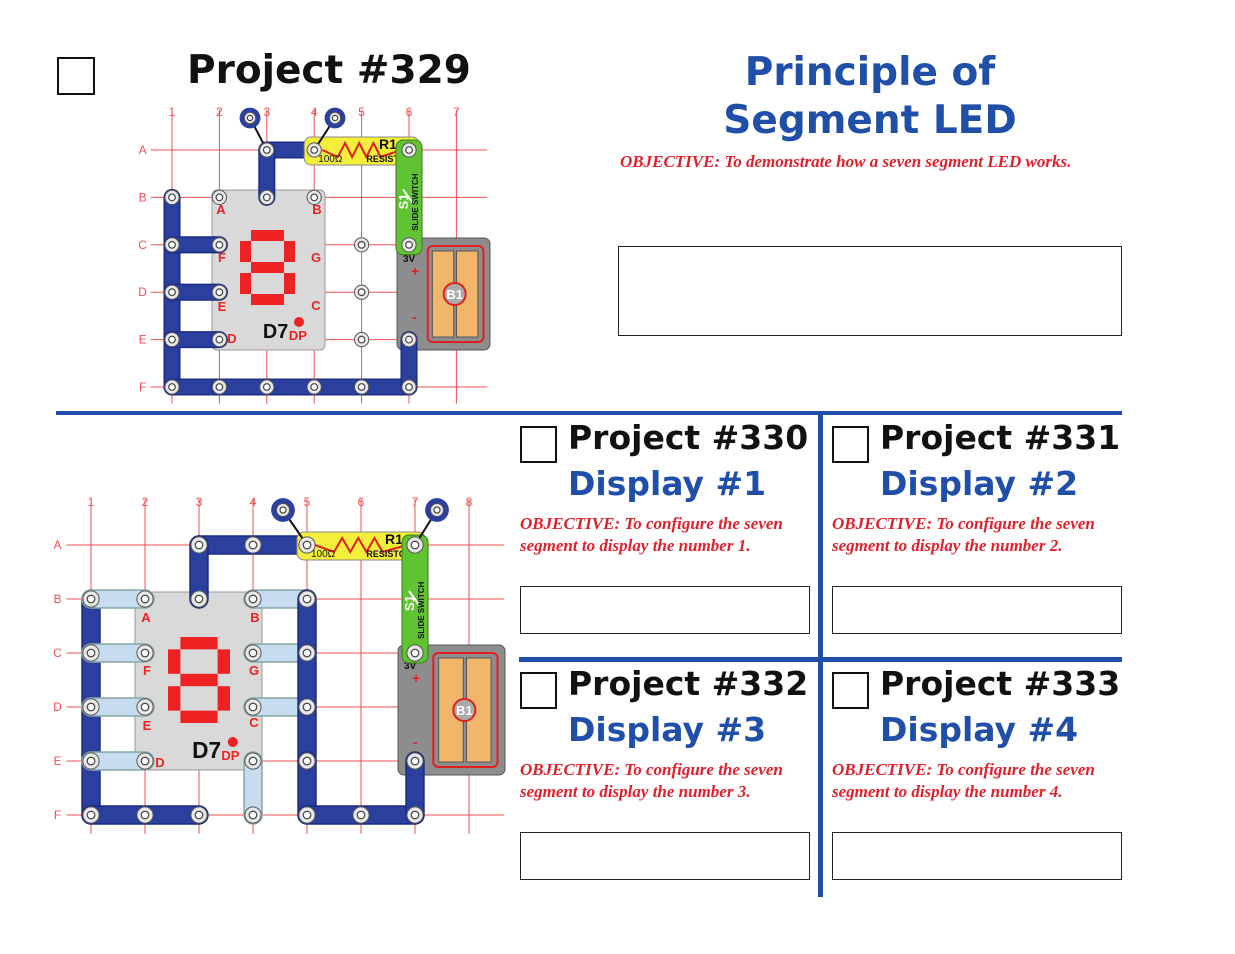 Image resolution: width=1235 pixels, height=954 pixels. What do you see at coordinates (58, 761) in the screenshot?
I see `row-label: E` at bounding box center [58, 761].